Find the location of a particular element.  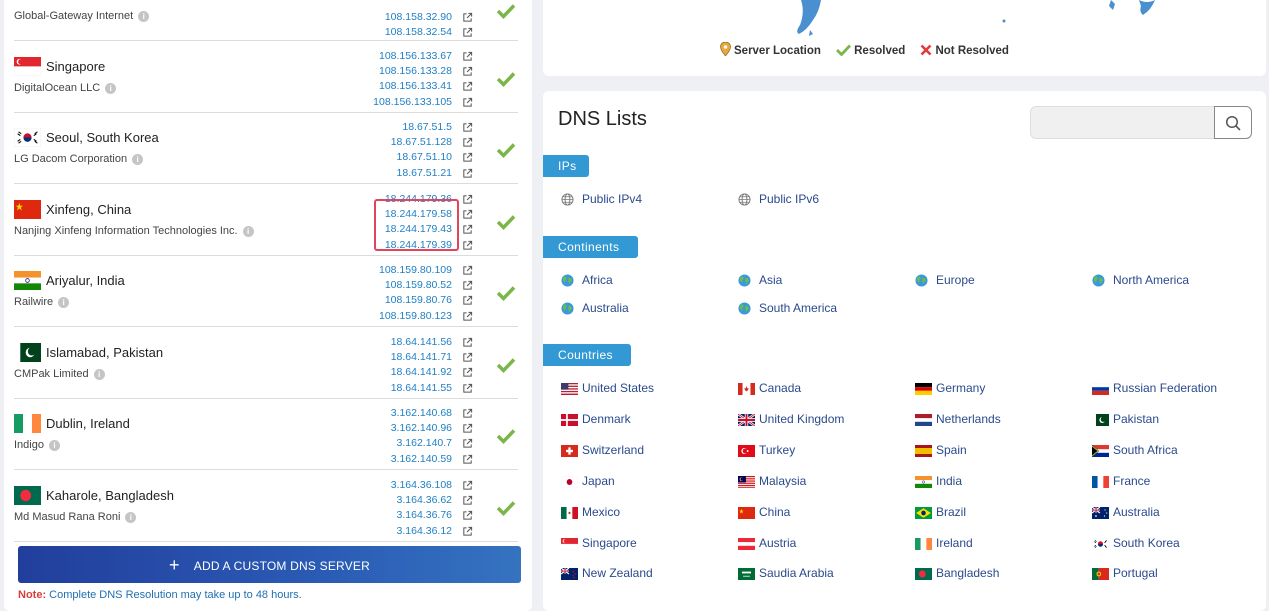

country-item: Turkey is located at coordinates (766, 450).